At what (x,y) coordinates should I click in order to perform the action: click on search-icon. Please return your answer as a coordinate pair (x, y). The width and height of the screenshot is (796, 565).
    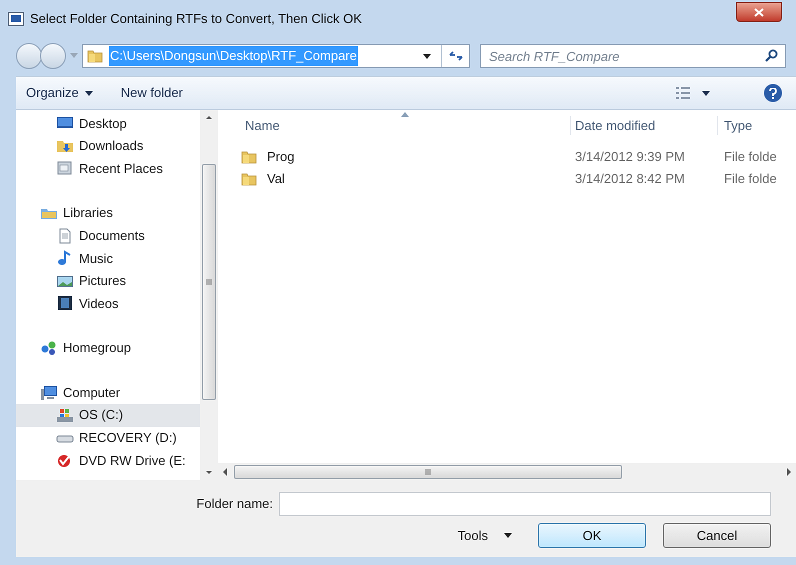
    Looking at the image, I should click on (771, 55).